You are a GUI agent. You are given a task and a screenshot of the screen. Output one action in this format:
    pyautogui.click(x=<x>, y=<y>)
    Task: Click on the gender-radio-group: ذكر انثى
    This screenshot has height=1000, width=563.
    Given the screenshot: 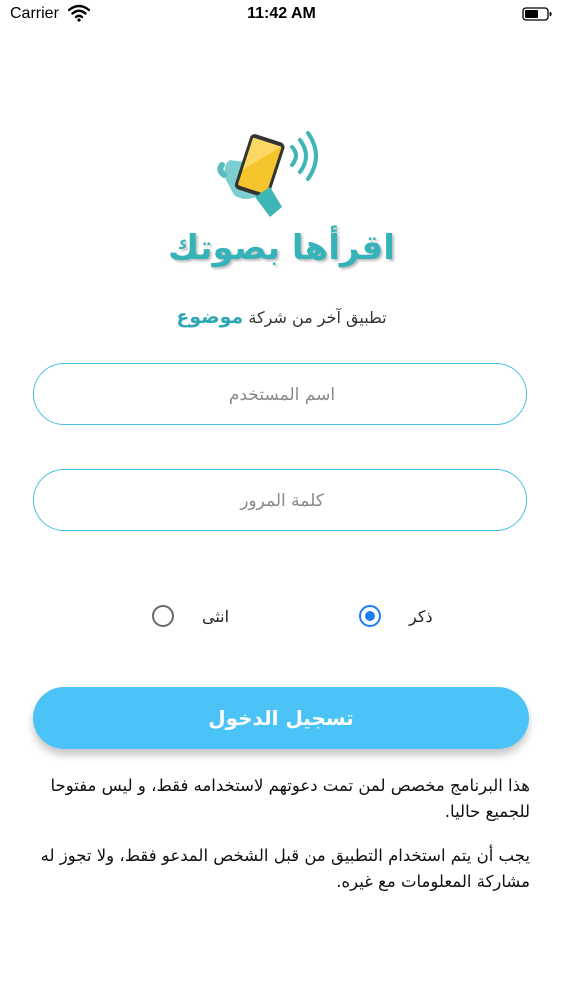 What is the action you would take?
    pyautogui.click(x=281, y=616)
    